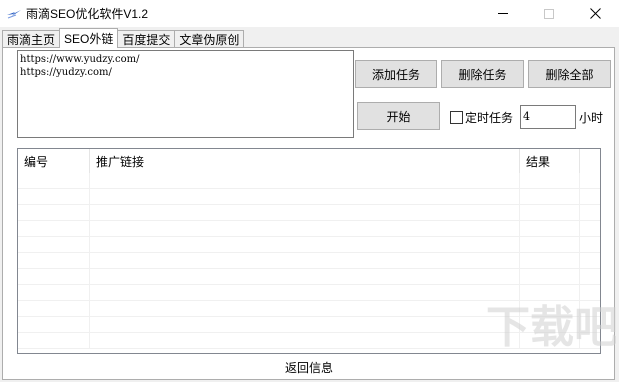  I want to click on minimize-button, so click(503, 13).